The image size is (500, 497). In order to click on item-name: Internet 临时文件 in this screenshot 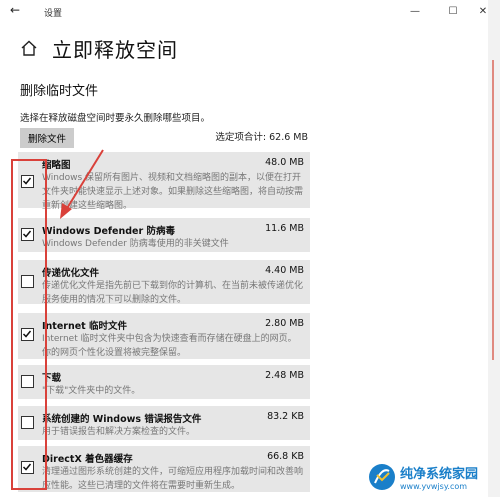, I will do `click(85, 326)`.